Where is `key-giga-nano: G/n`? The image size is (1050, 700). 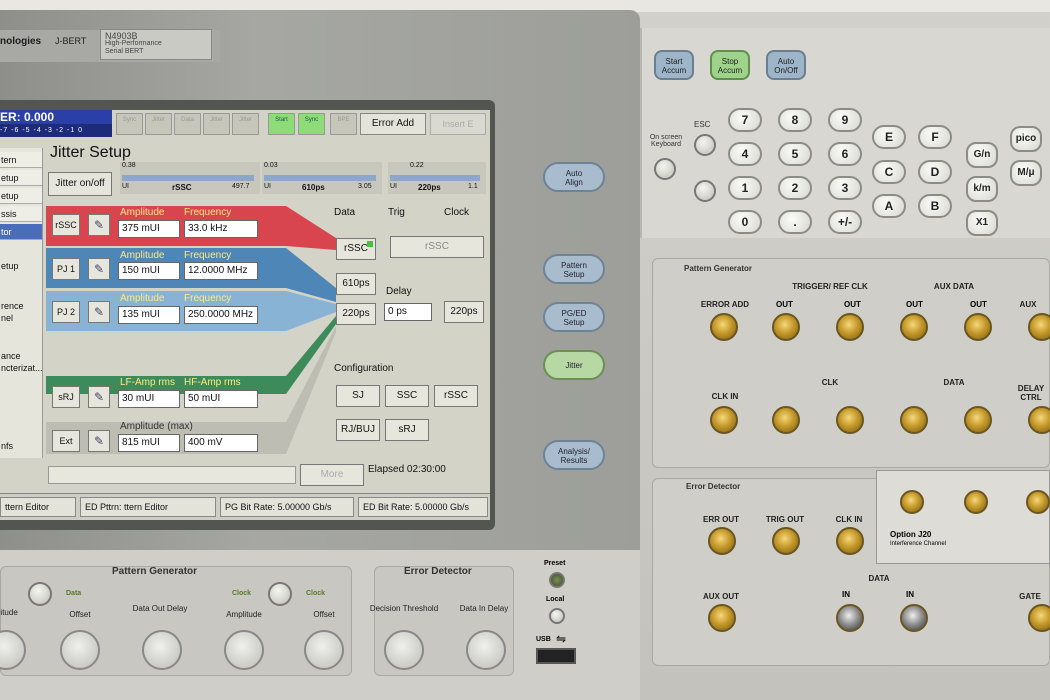
key-giga-nano: G/n is located at coordinates (982, 155).